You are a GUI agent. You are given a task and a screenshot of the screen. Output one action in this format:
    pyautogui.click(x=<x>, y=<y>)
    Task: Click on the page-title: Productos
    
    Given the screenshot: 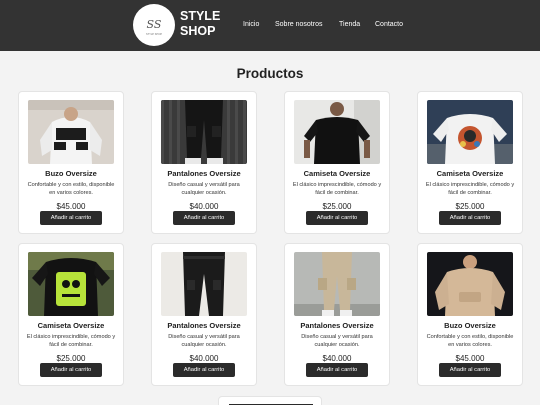 What is the action you would take?
    pyautogui.click(x=270, y=73)
    